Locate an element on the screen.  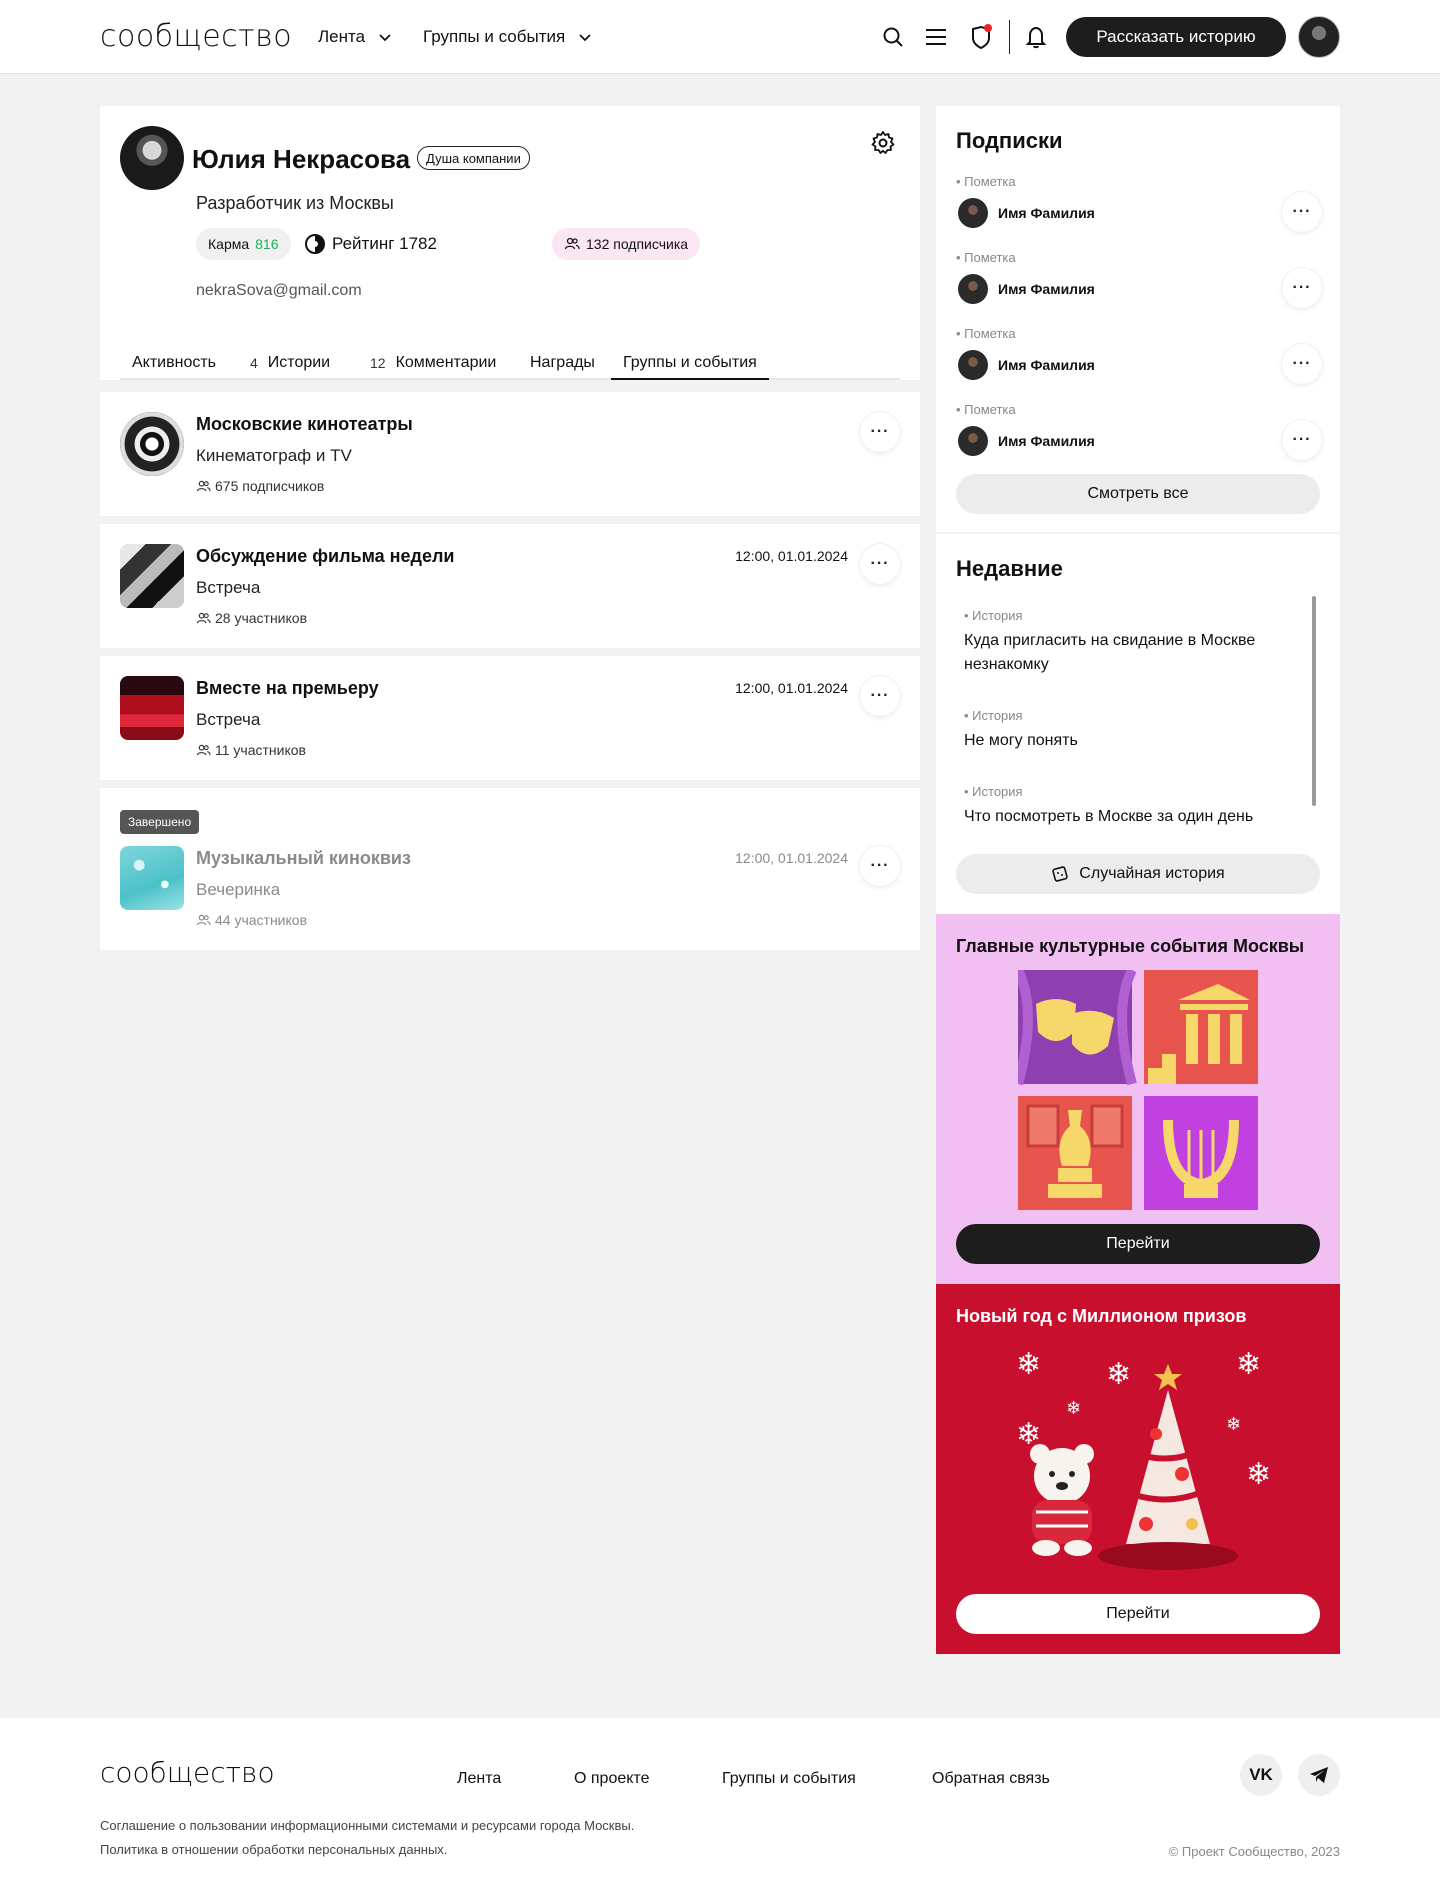
vk-icon: VK is located at coordinates (1261, 1775).